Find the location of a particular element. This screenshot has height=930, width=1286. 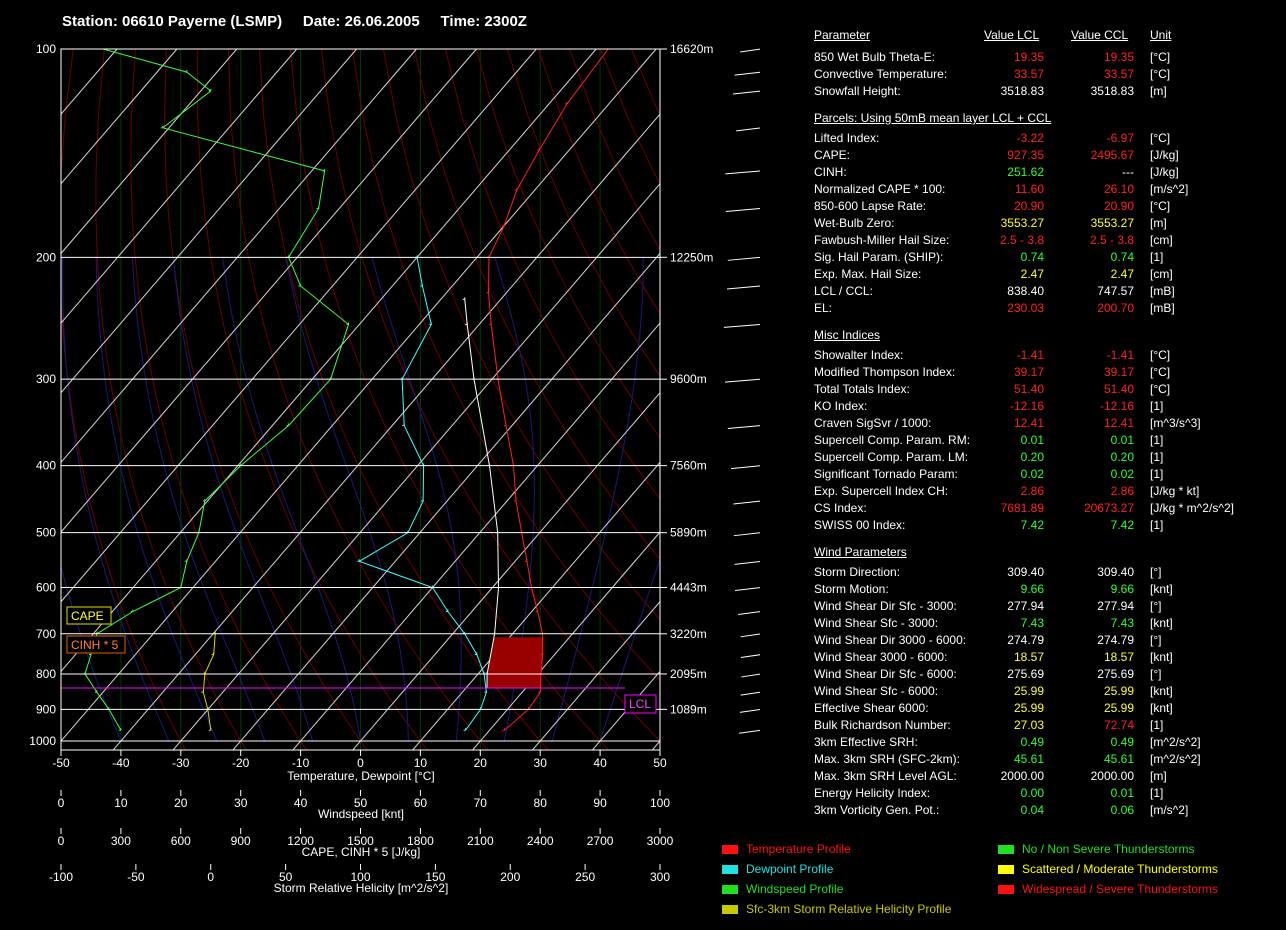

cape-tick-label: 3000 is located at coordinates (660, 841).